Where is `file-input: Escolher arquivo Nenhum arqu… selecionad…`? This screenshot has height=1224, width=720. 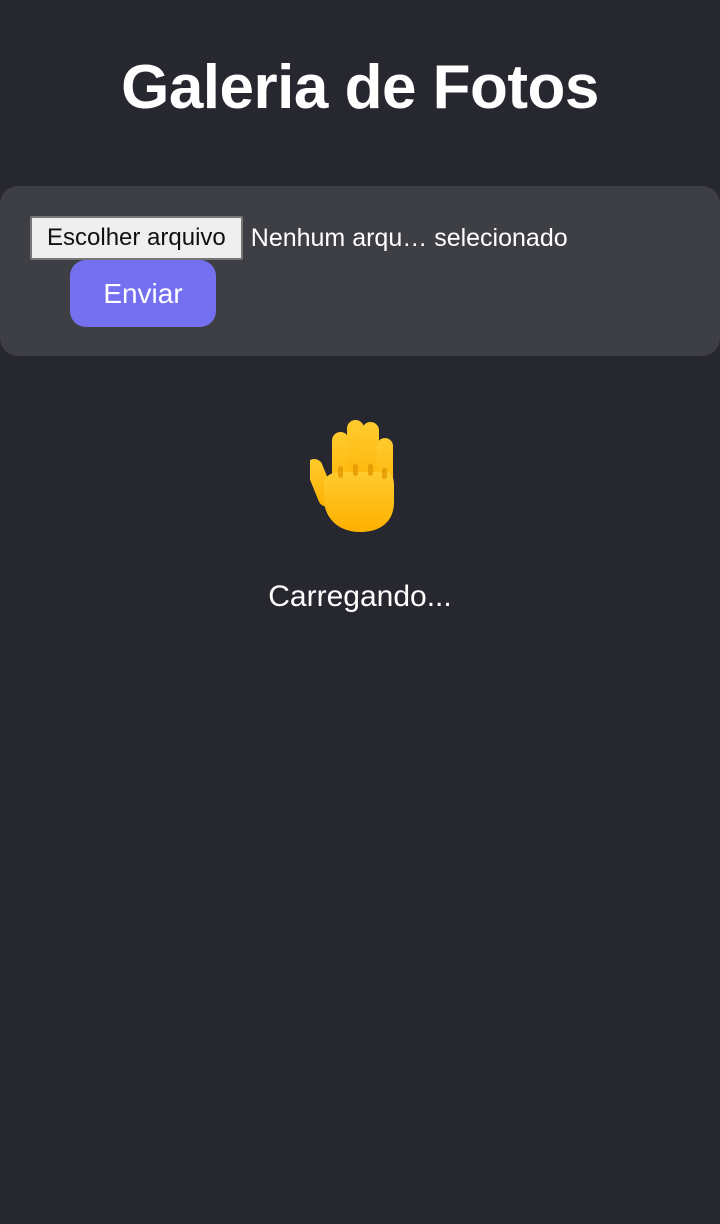
file-input: Escolher arquivo Nenhum arqu… selecionad… is located at coordinates (299, 238).